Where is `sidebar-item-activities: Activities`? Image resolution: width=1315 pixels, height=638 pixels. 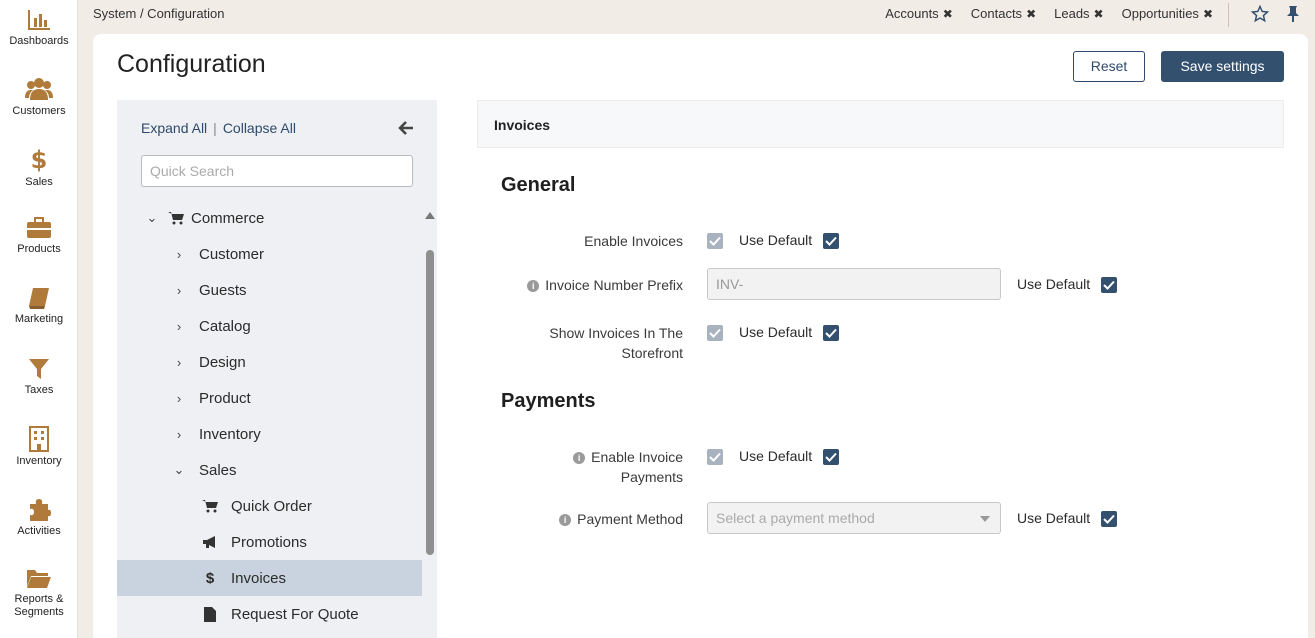
sidebar-item-activities: Activities is located at coordinates (39, 517).